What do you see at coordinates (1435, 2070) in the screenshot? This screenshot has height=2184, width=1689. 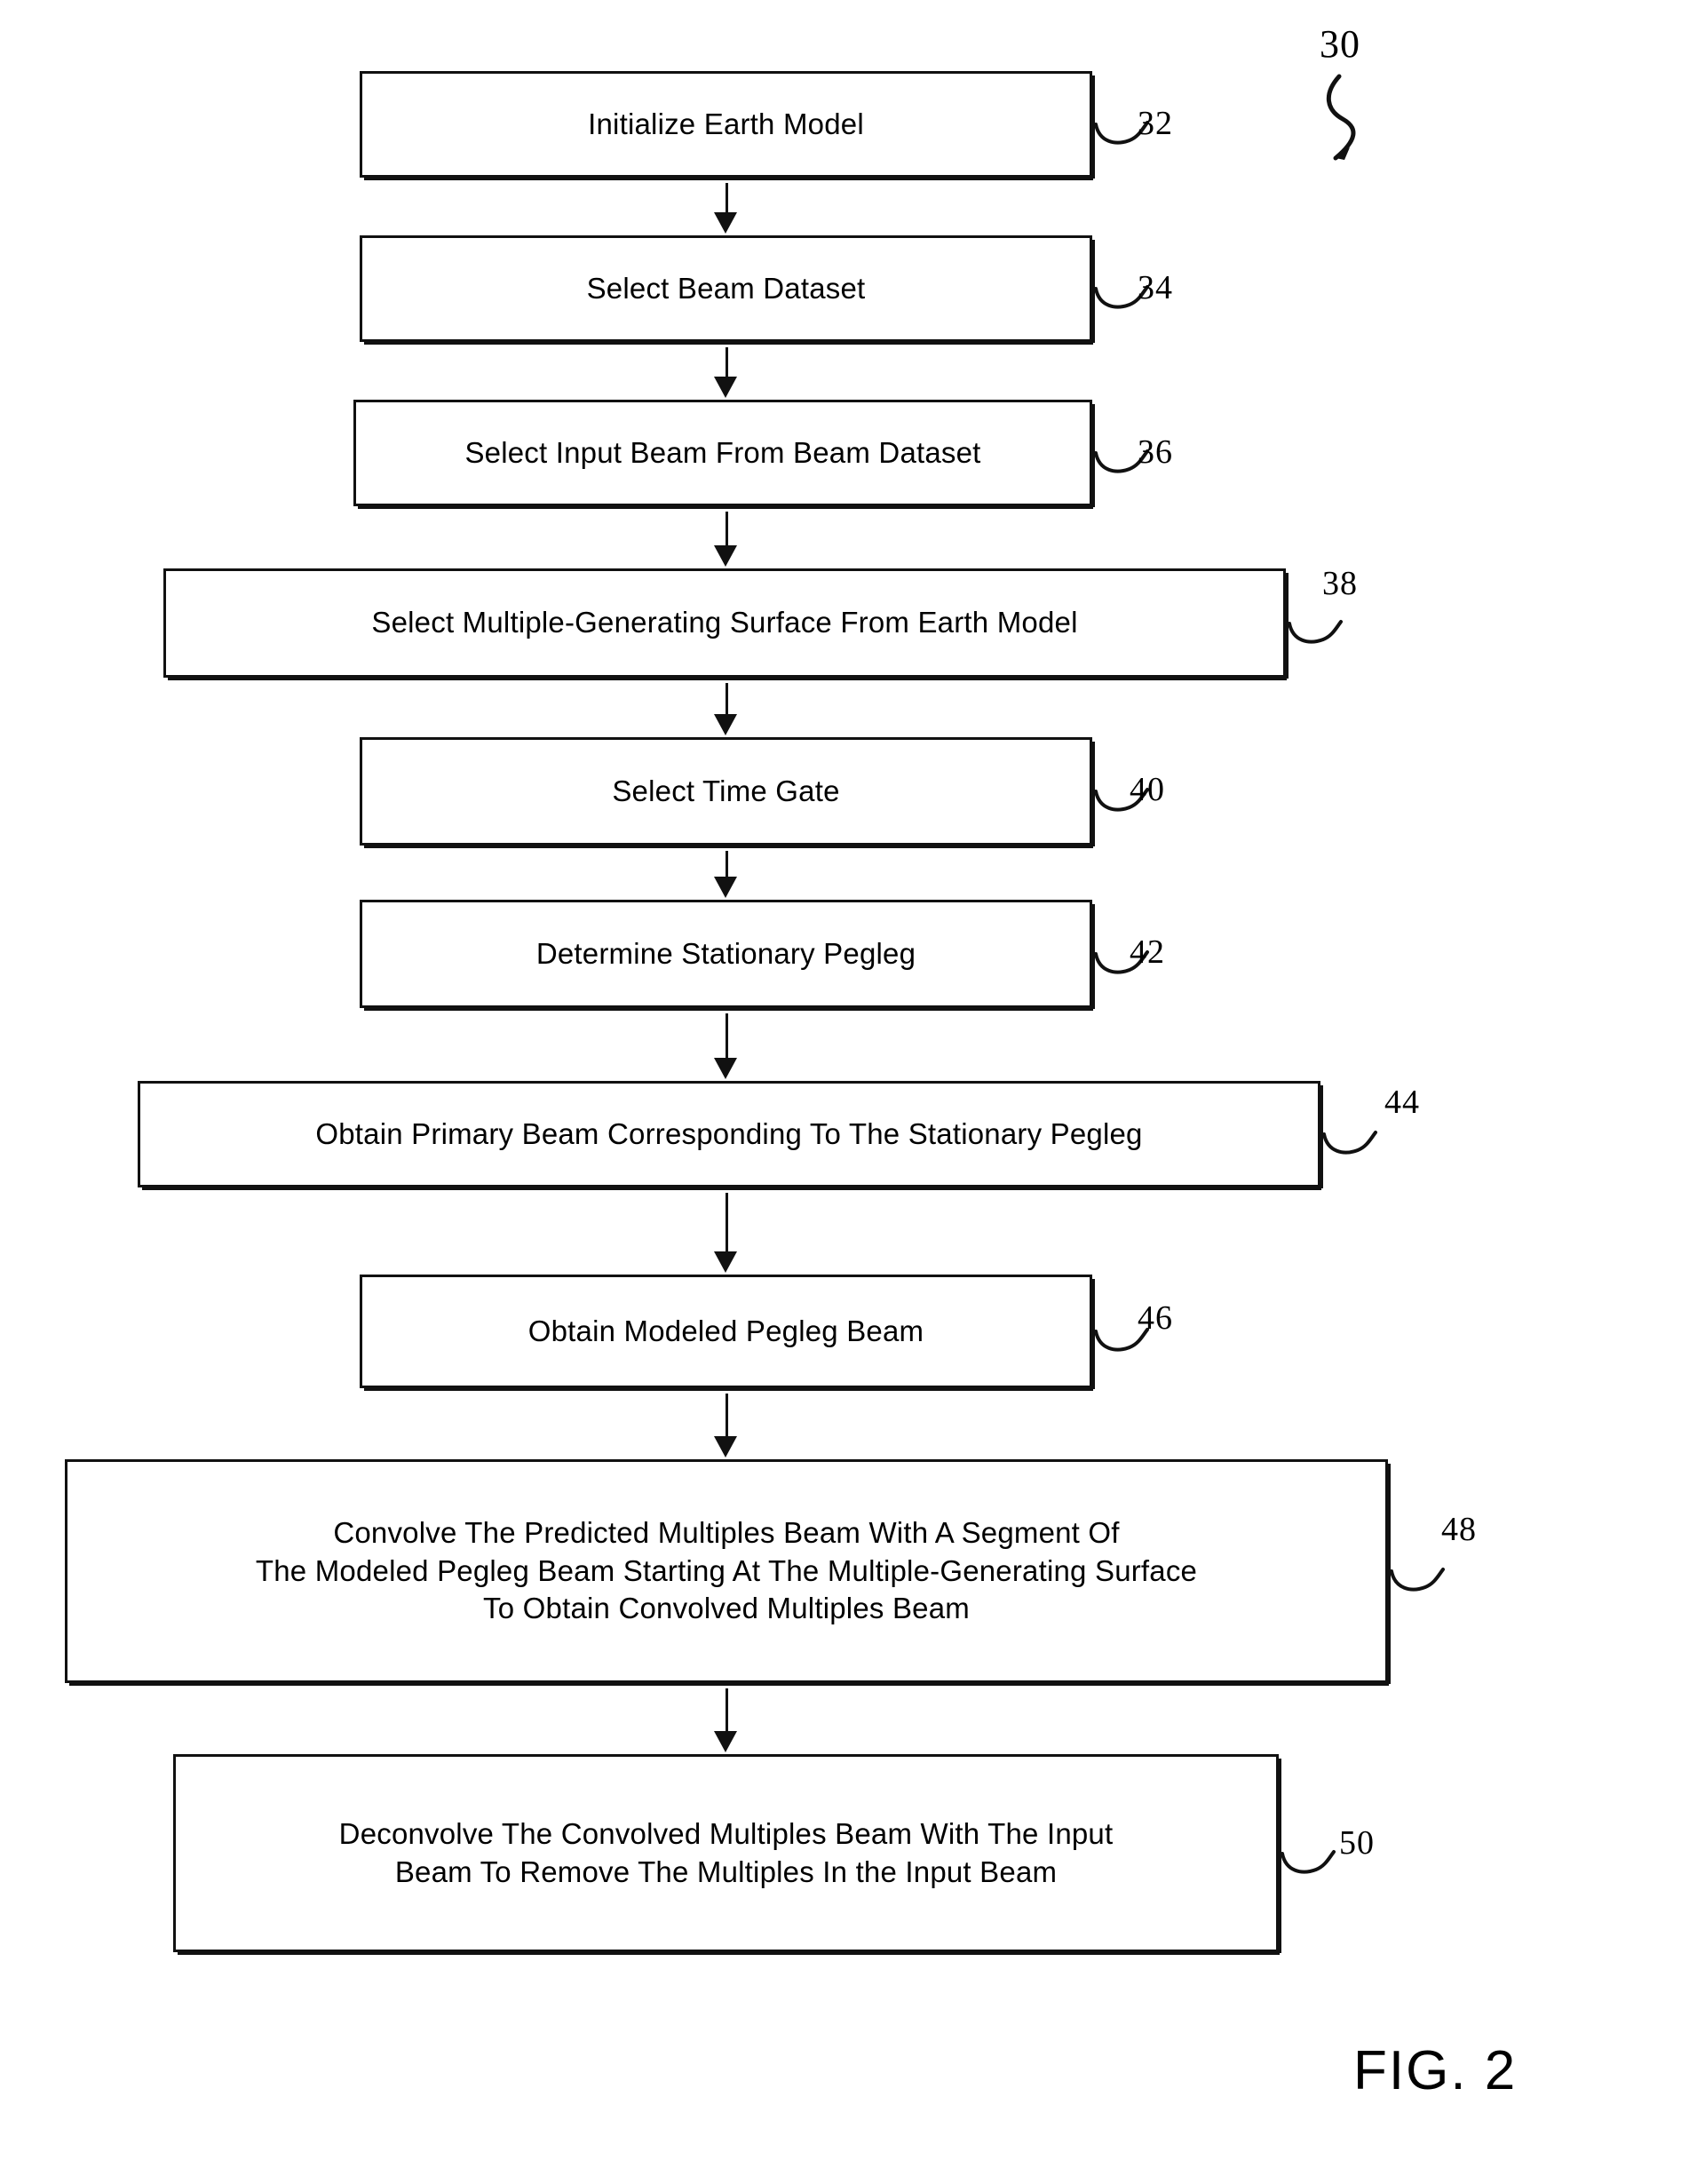 I see `figure-caption: FIG. 2` at bounding box center [1435, 2070].